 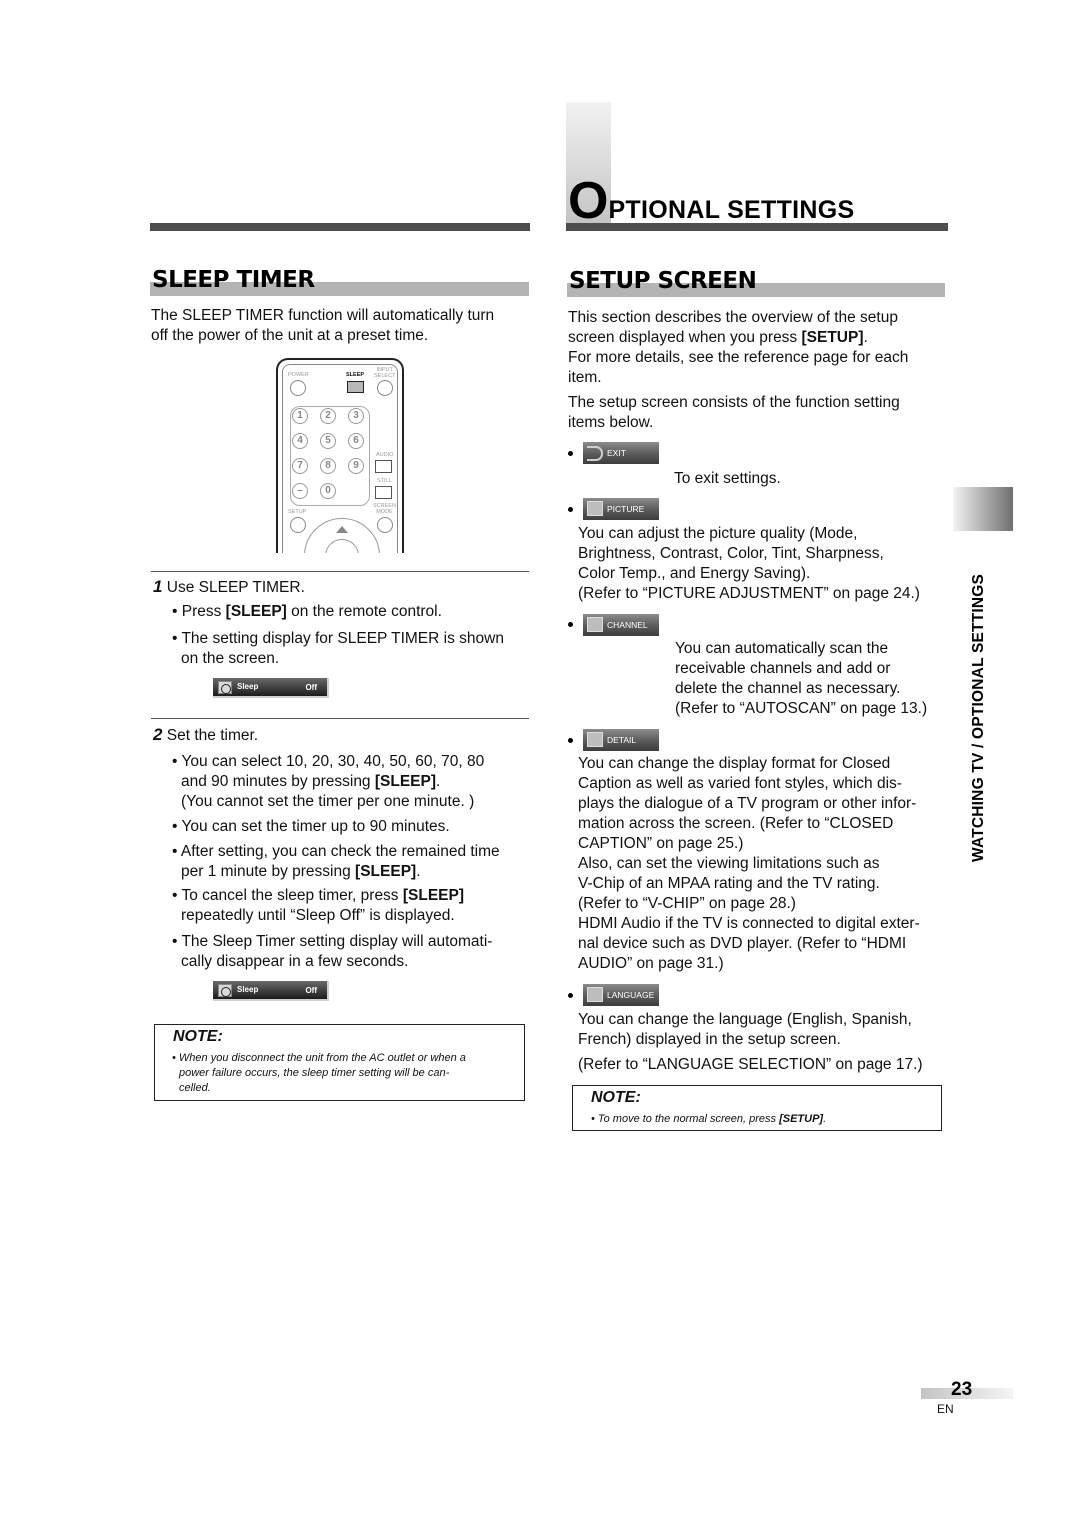 I want to click on header-rule-right, so click(x=757, y=227).